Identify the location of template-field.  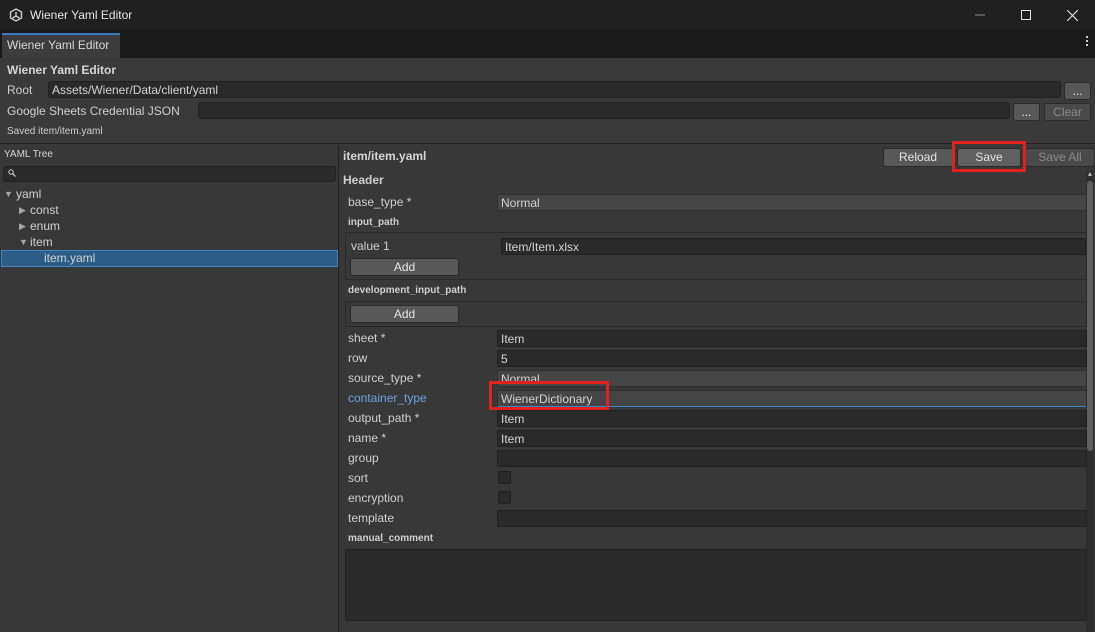
(792, 518).